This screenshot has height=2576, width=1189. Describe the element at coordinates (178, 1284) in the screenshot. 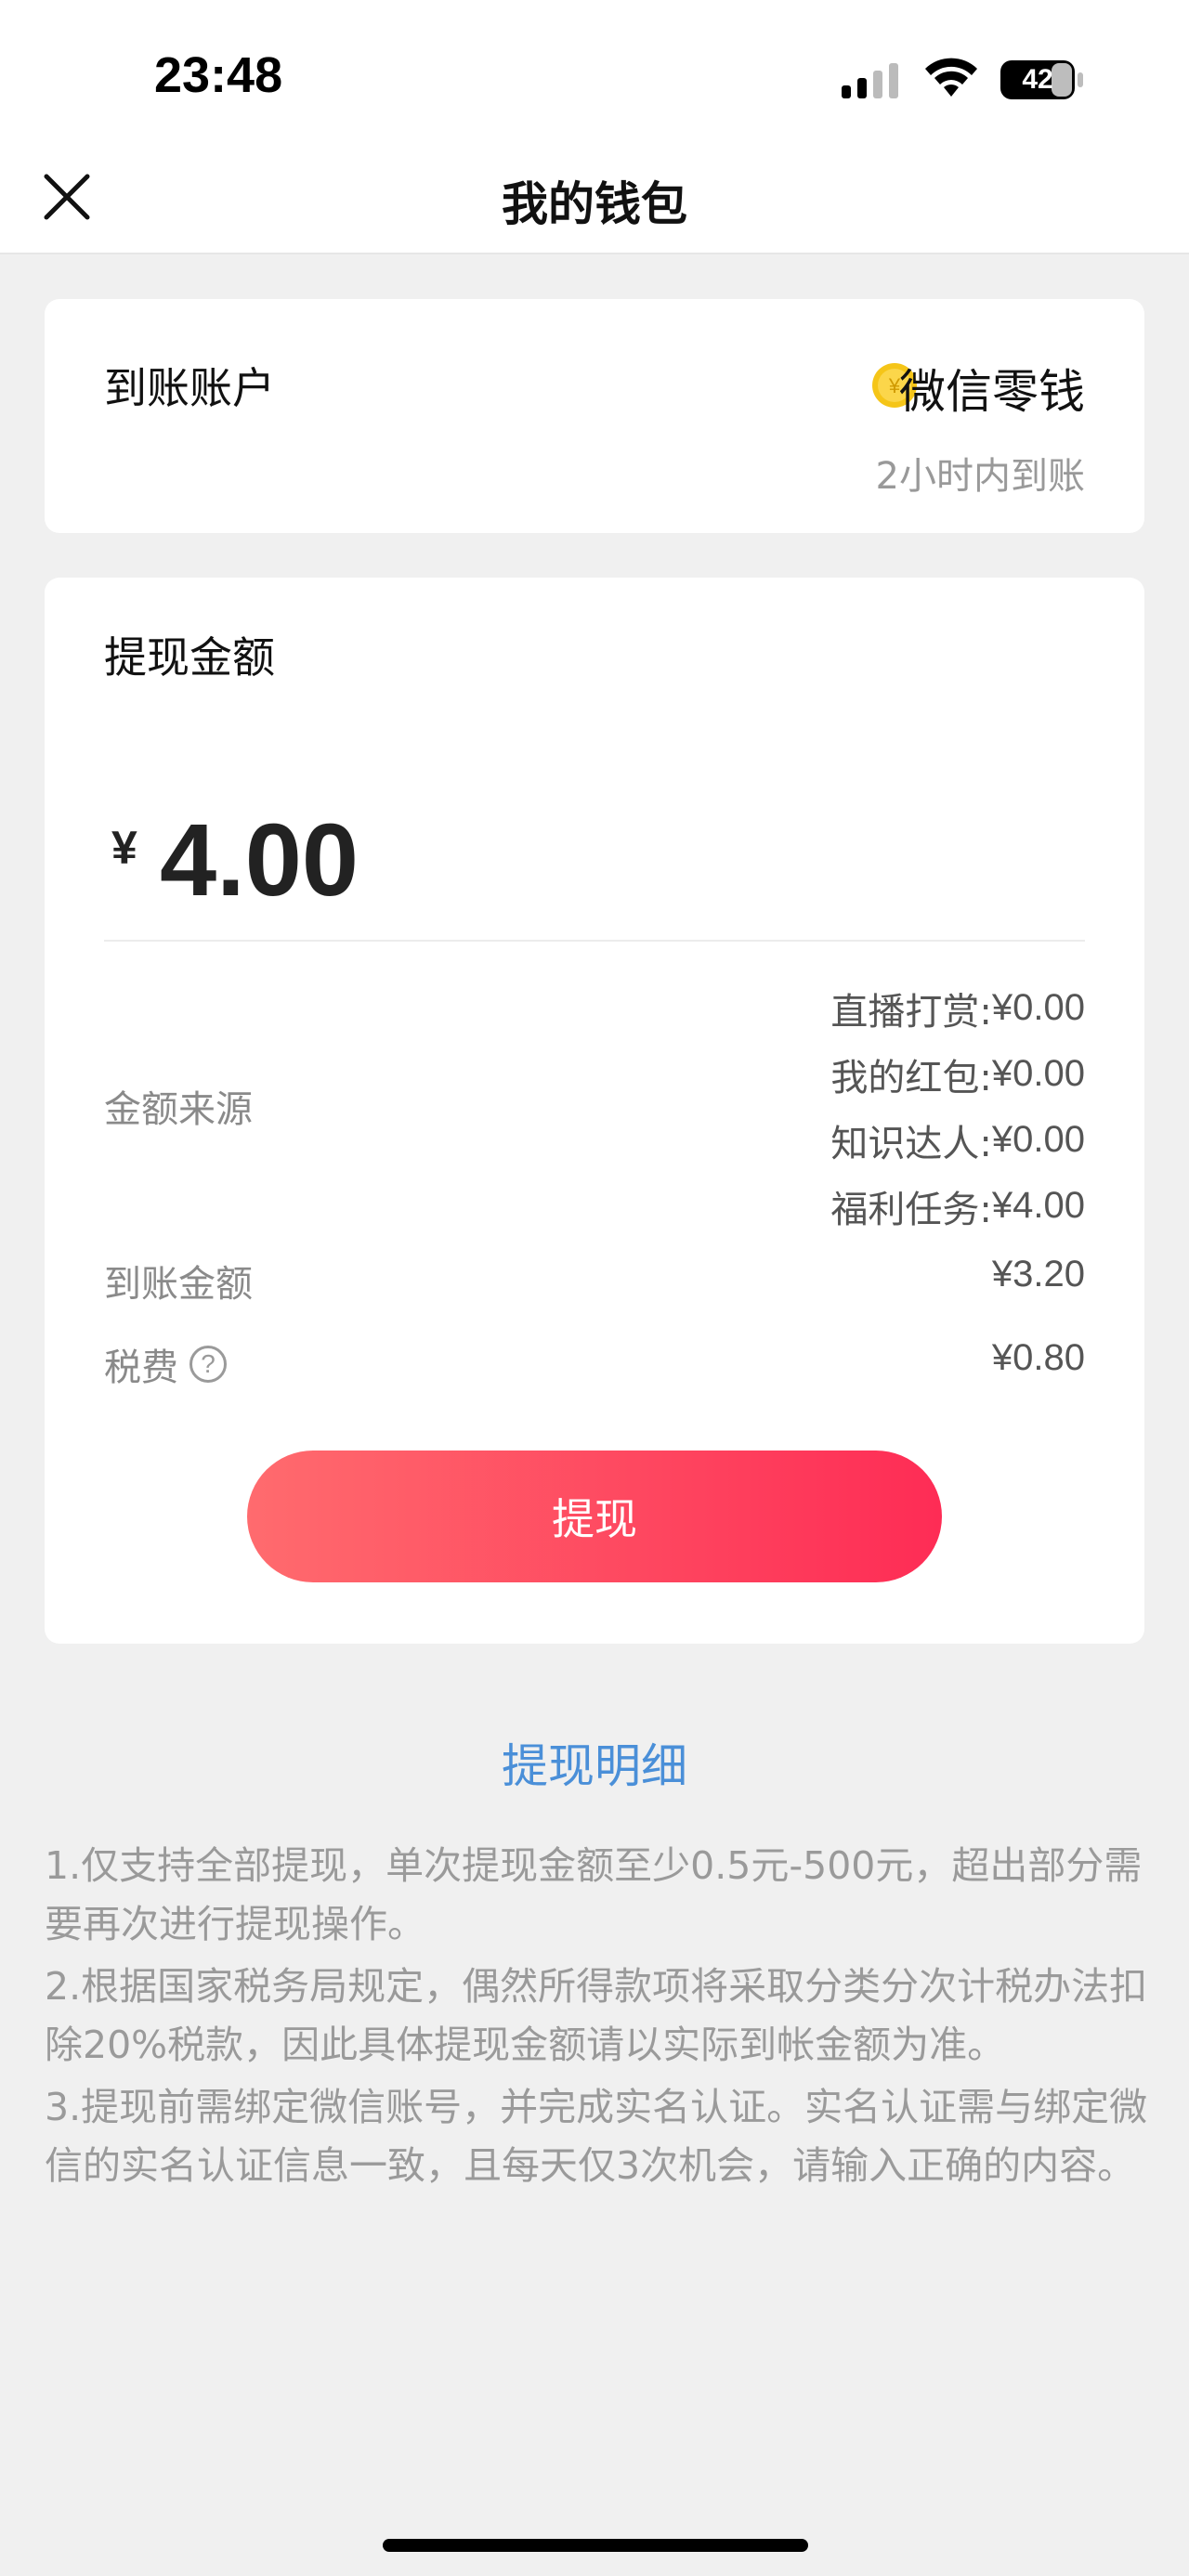

I see `received-amount-label: 到账金额` at that location.